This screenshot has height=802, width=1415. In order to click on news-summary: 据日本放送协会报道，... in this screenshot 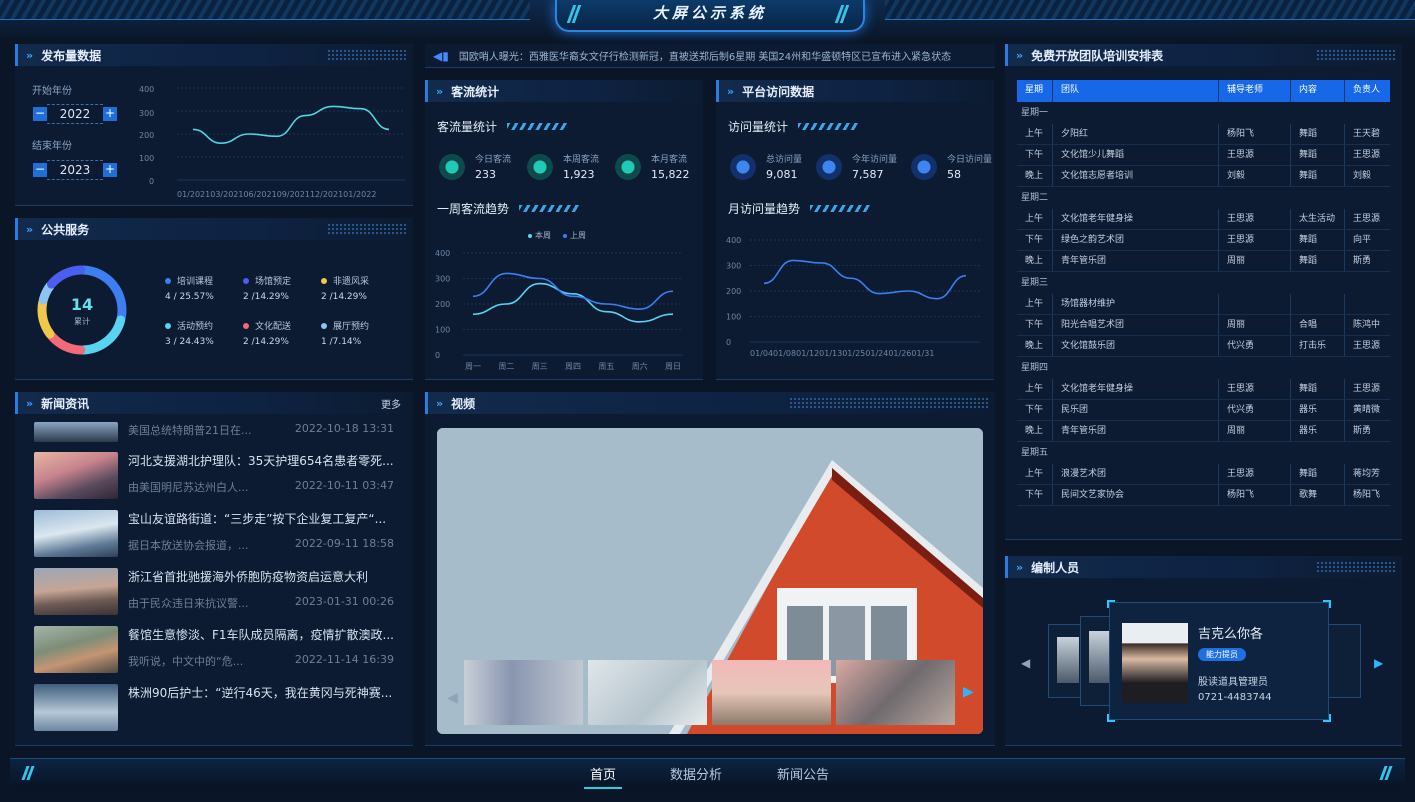, I will do `click(188, 545)`.